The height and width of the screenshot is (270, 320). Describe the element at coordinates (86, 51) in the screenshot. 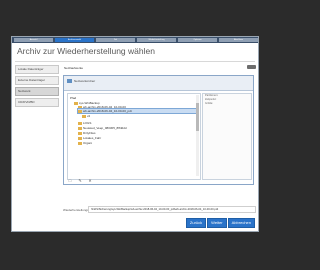

I see `window-title: Archiv zur Wiederherstellung wählen` at that location.